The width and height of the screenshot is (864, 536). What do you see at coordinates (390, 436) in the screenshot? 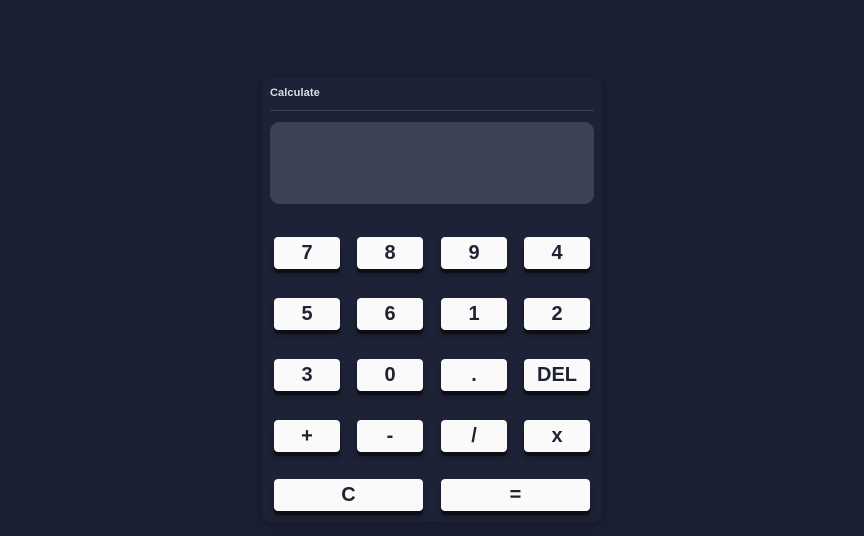
I see `subtract-button: -` at bounding box center [390, 436].